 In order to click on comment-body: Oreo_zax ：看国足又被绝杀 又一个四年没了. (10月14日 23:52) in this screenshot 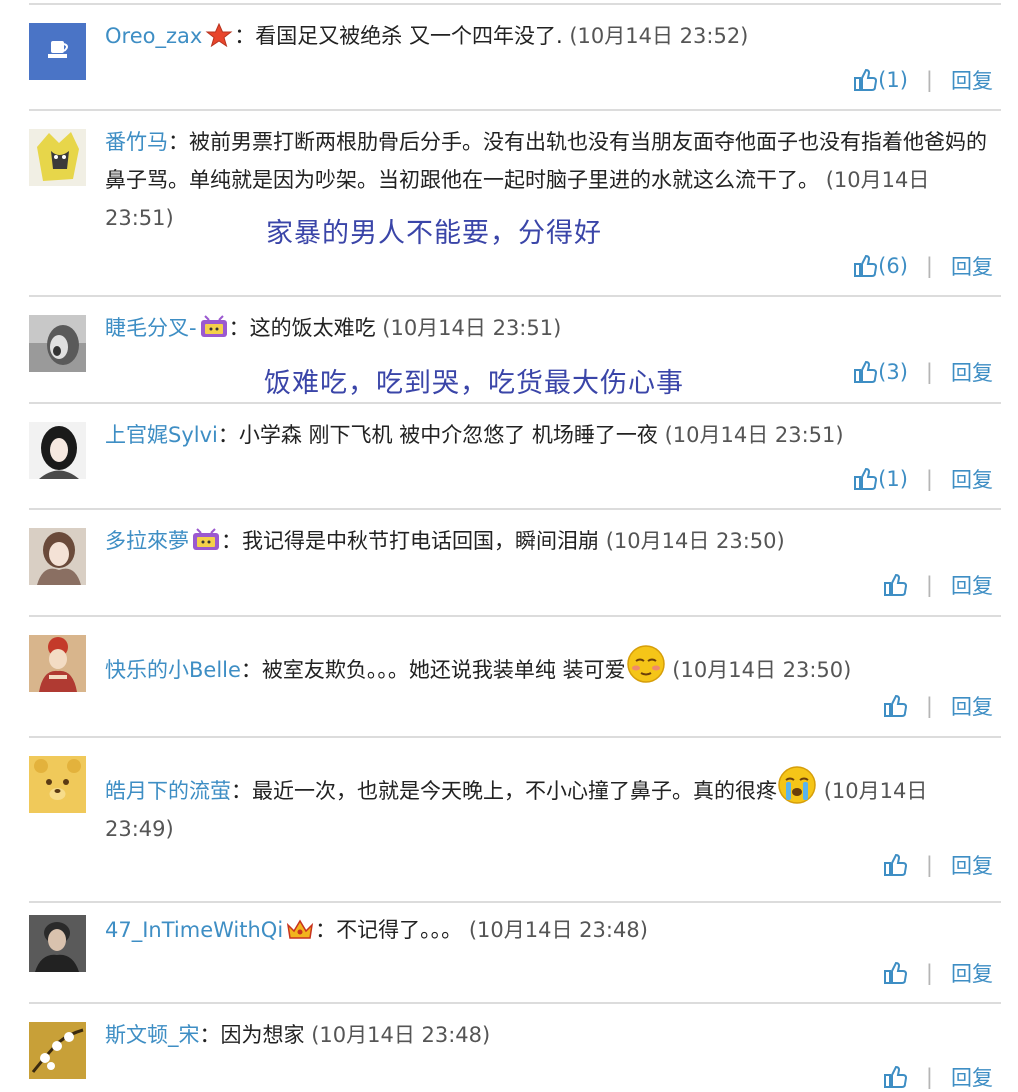, I will do `click(427, 35)`.